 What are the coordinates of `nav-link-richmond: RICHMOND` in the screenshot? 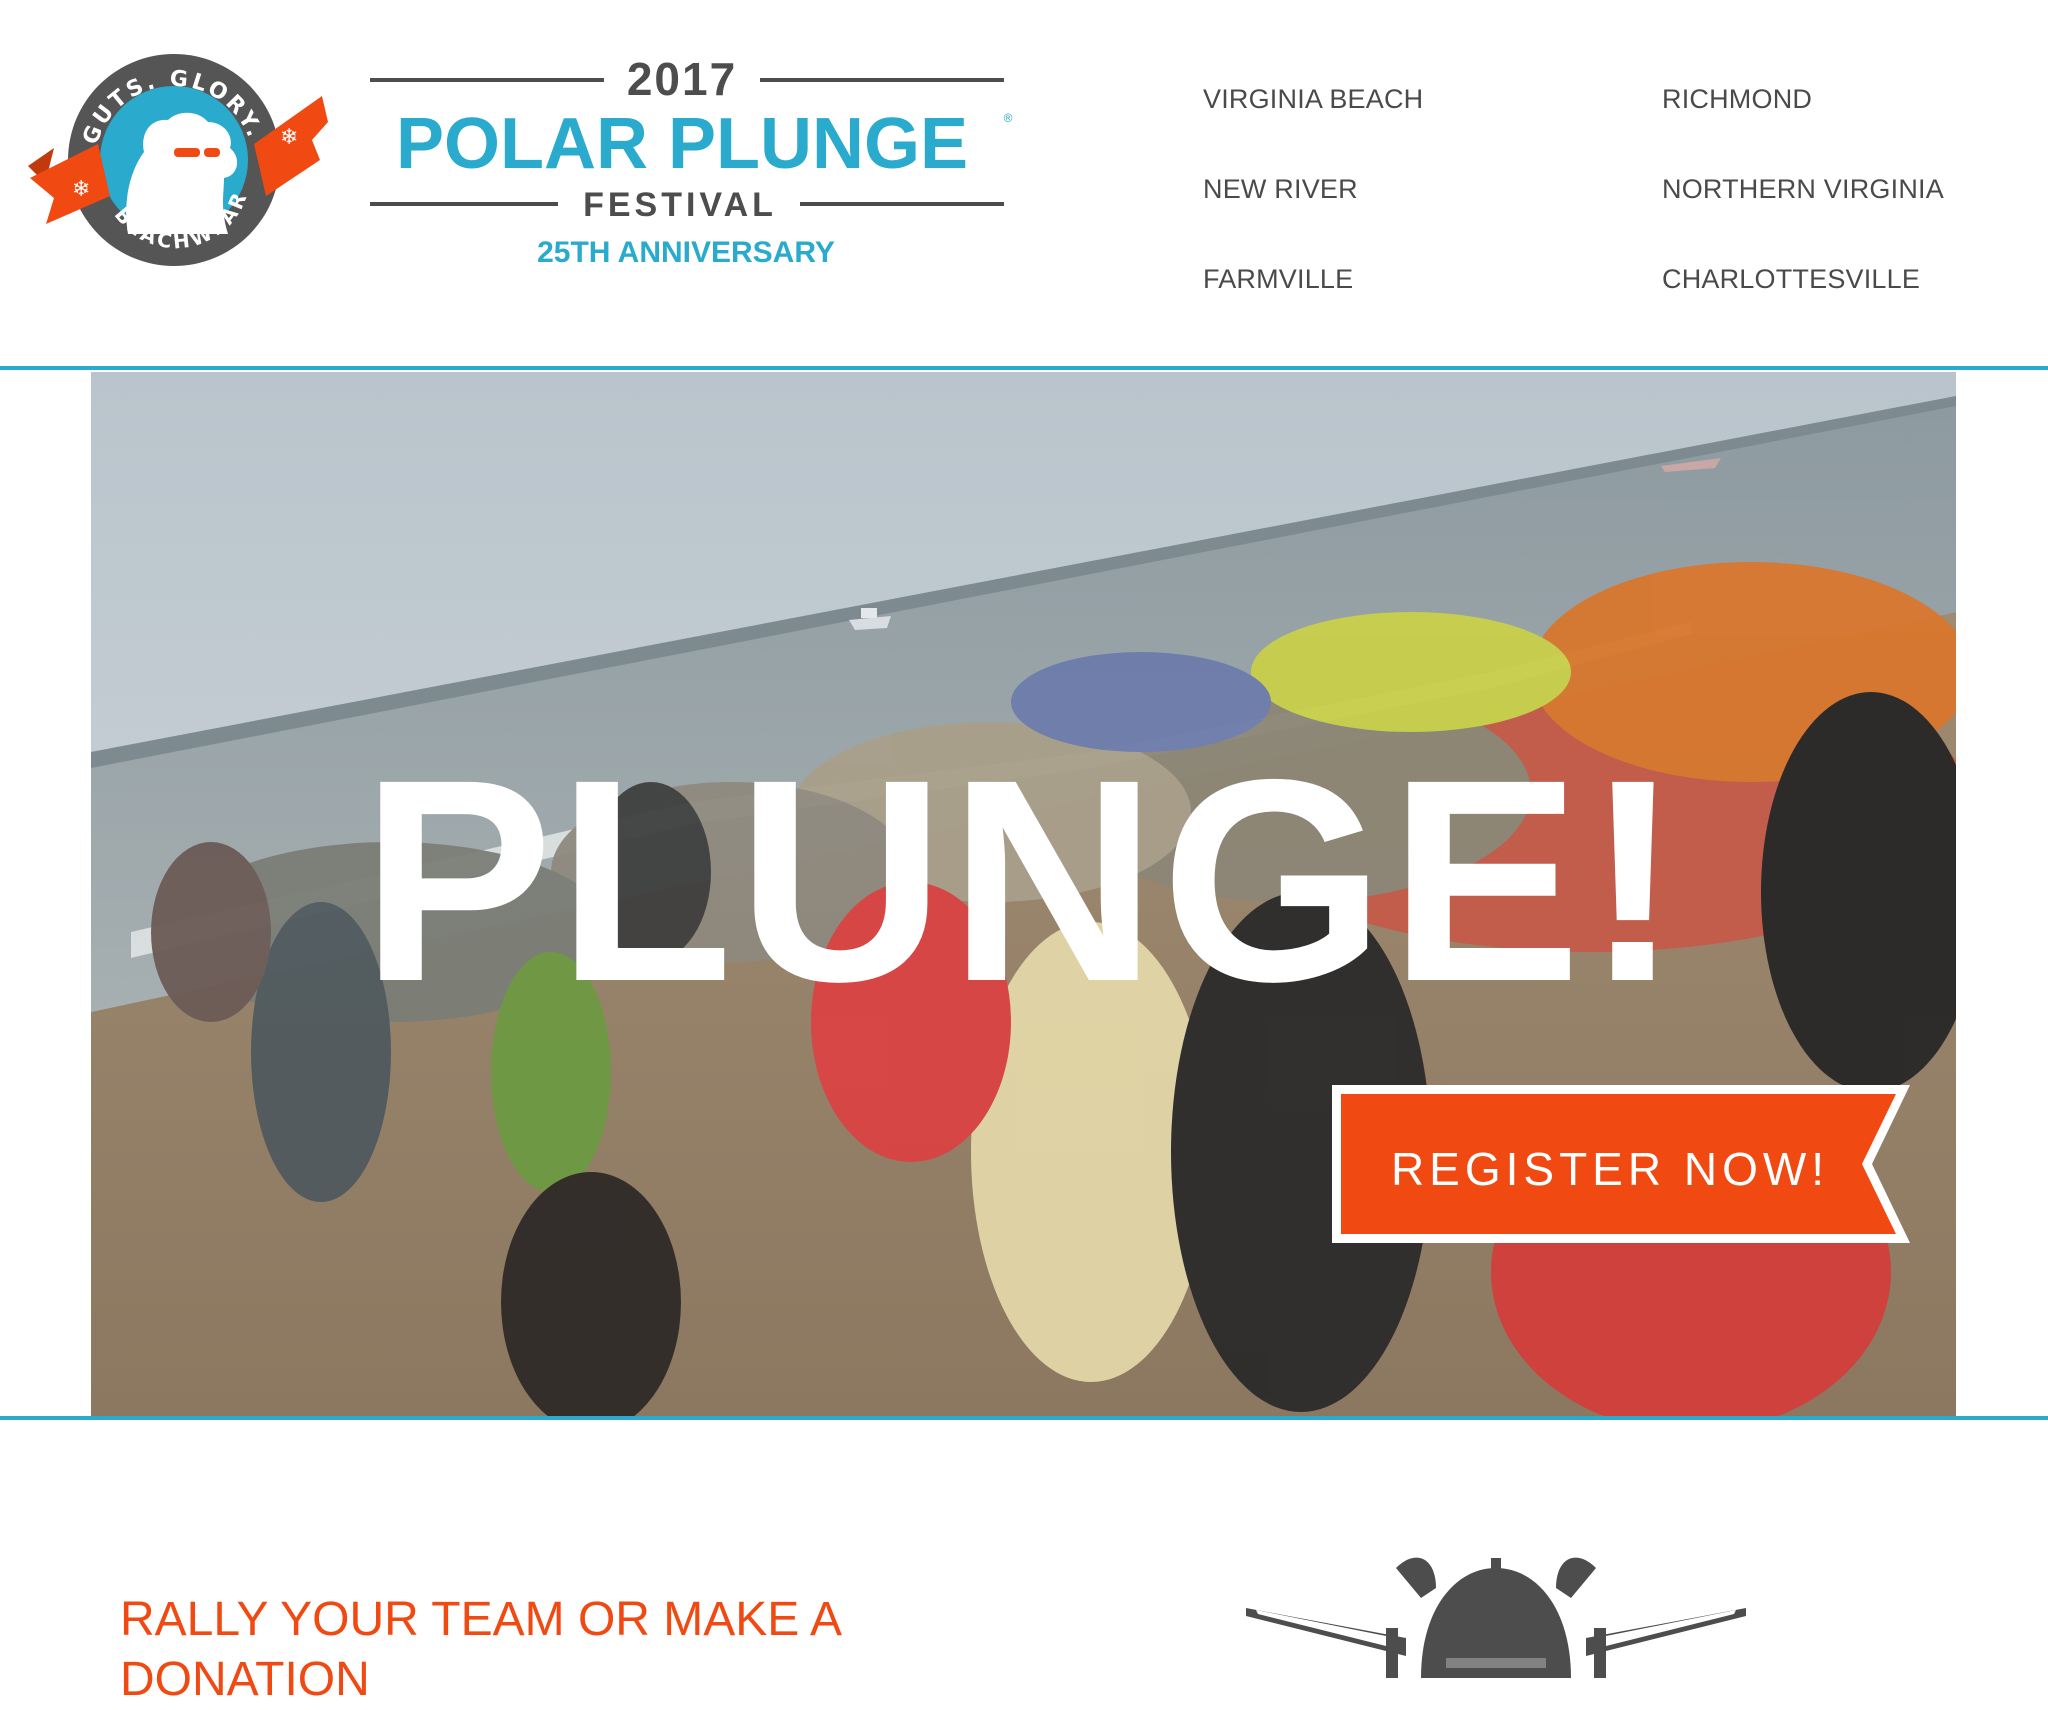 It's located at (1737, 99).